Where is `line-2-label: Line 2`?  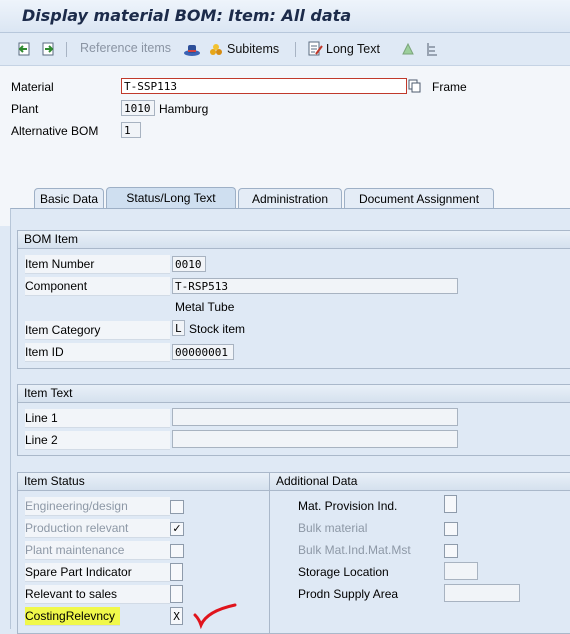
line-2-label: Line 2 is located at coordinates (97, 440).